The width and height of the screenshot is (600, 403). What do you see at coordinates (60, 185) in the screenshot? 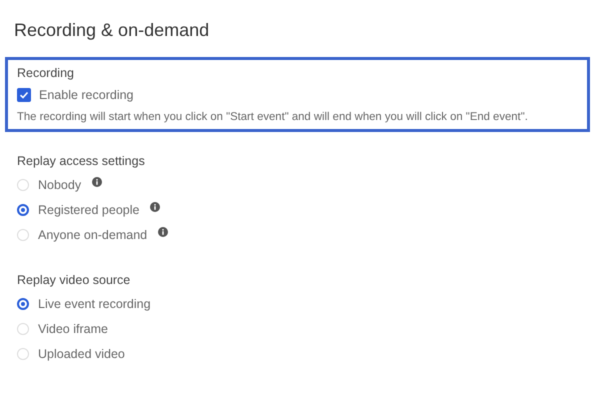
I see `radio-label: Nobody` at bounding box center [60, 185].